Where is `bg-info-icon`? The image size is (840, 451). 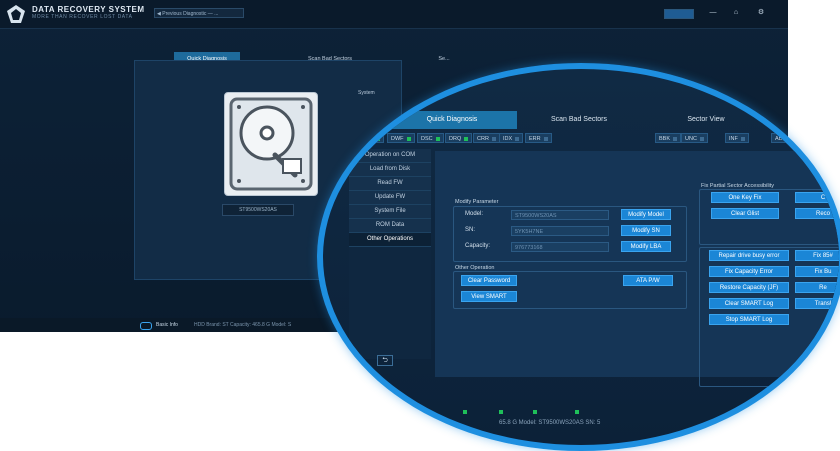
bg-info-icon is located at coordinates (146, 326).